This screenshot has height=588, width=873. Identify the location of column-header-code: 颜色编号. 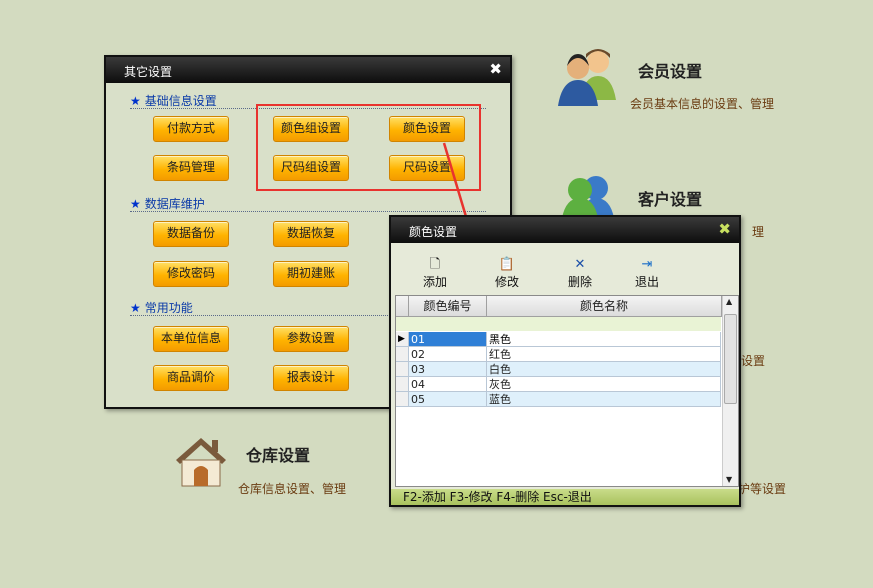
(448, 306).